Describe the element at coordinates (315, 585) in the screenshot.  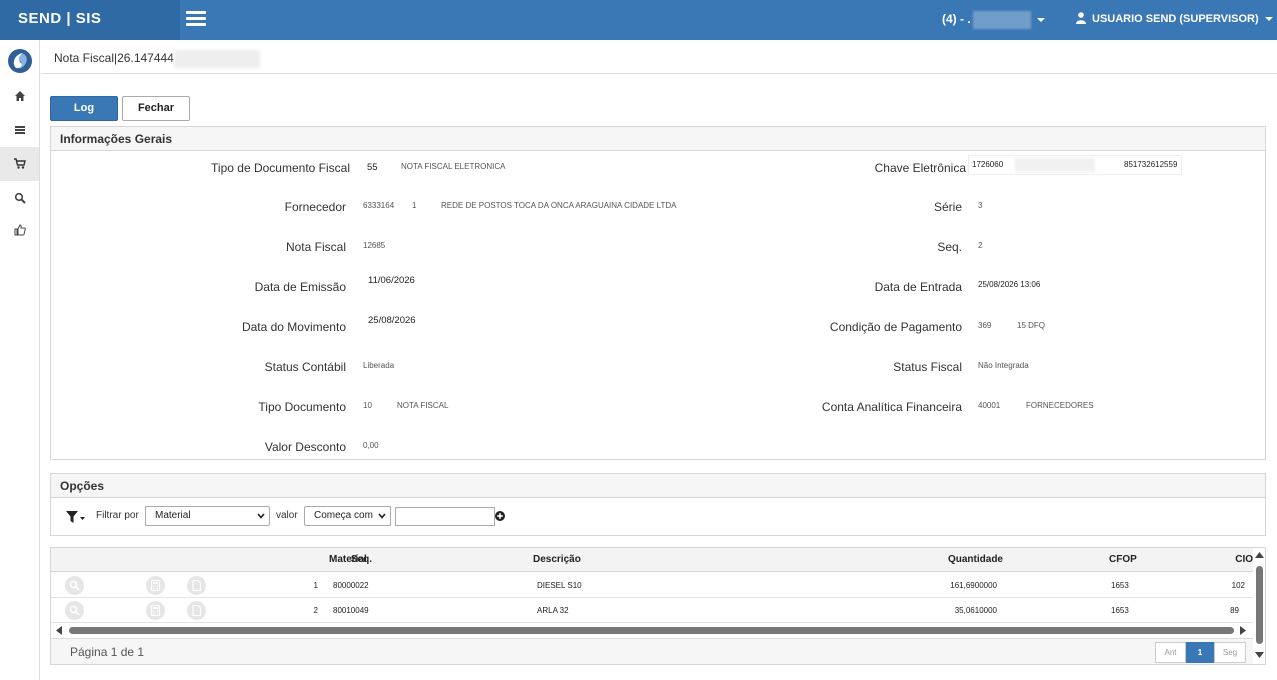
I see `cell-seq: 1` at that location.